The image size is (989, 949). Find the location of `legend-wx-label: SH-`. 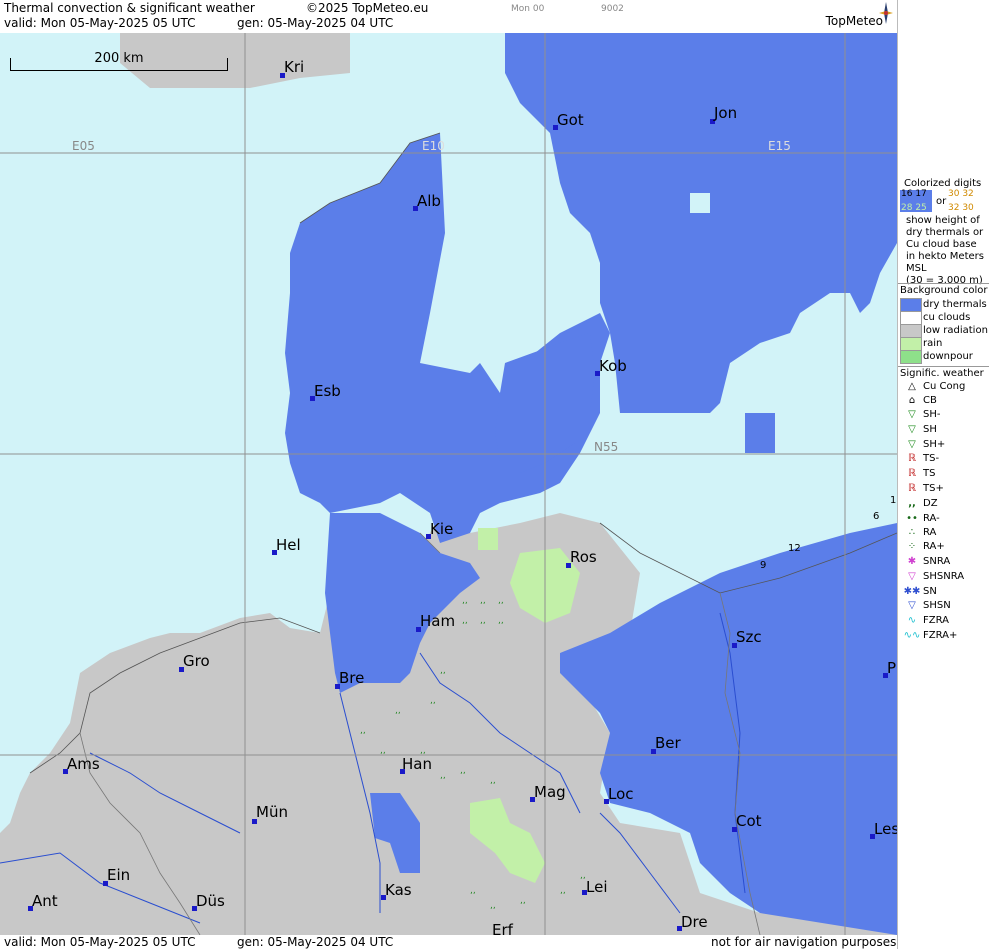

legend-wx-label: SH- is located at coordinates (932, 414).